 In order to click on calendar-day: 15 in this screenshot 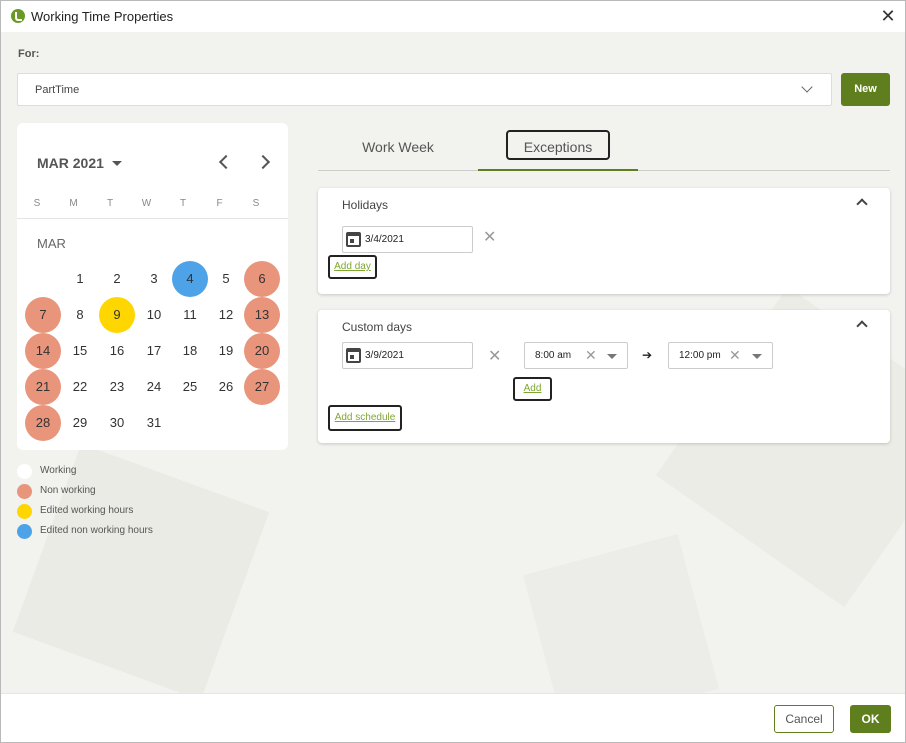, I will do `click(80, 351)`.